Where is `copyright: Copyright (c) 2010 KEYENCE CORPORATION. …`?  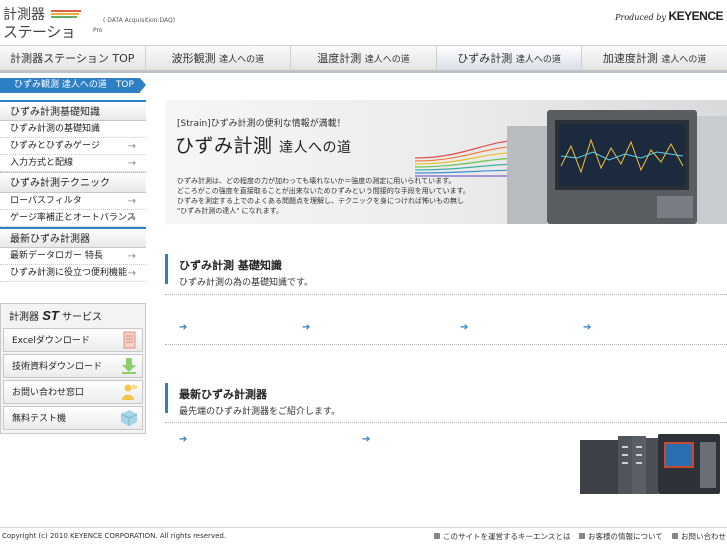
copyright: Copyright (c) 2010 KEYENCE CORPORATION. … is located at coordinates (114, 536).